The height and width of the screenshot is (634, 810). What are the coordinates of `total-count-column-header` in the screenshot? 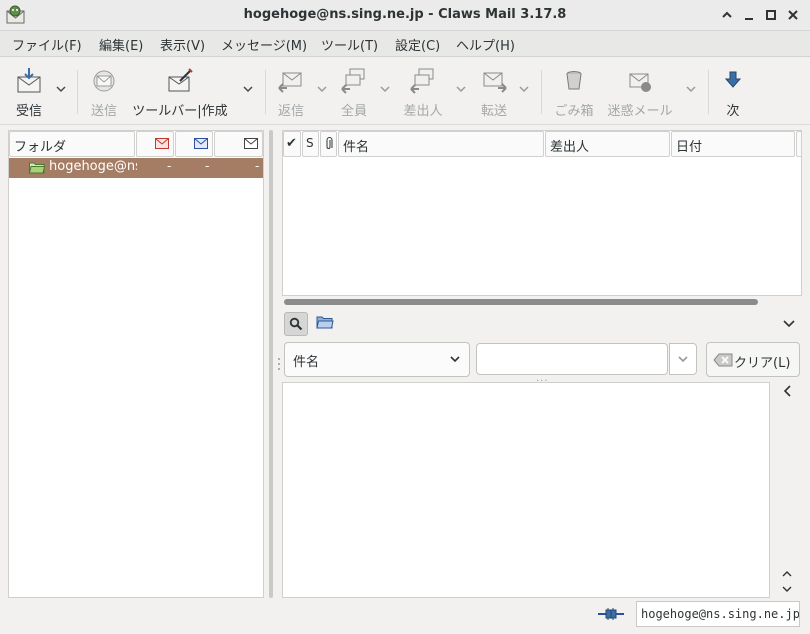 It's located at (238, 144).